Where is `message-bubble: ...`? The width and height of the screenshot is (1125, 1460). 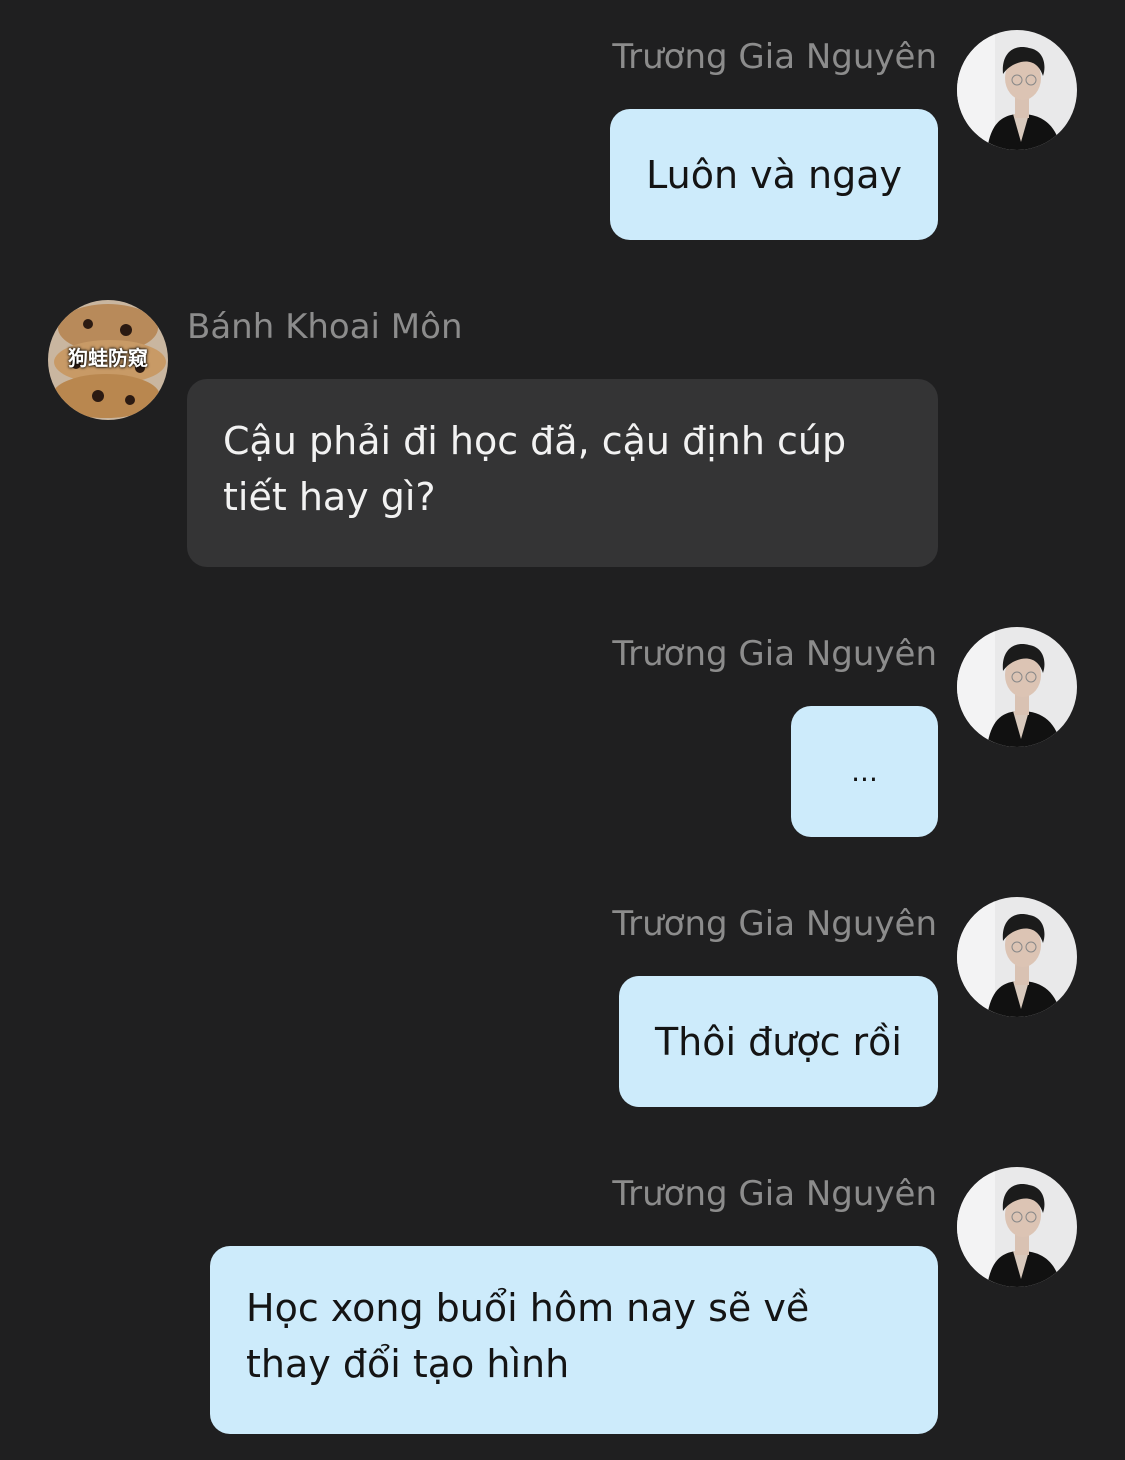 message-bubble: ... is located at coordinates (864, 771).